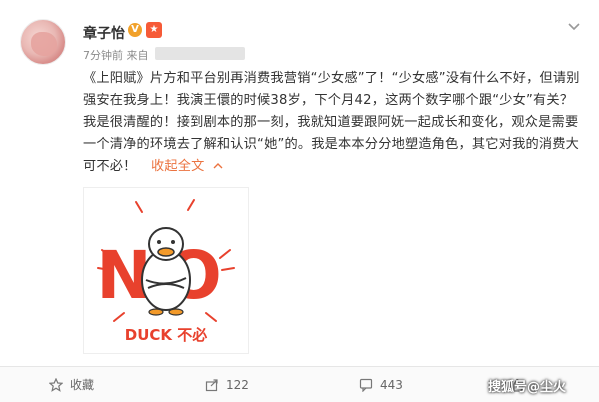 This screenshot has height=402, width=599. I want to click on favorite-button: 收藏, so click(71, 384).